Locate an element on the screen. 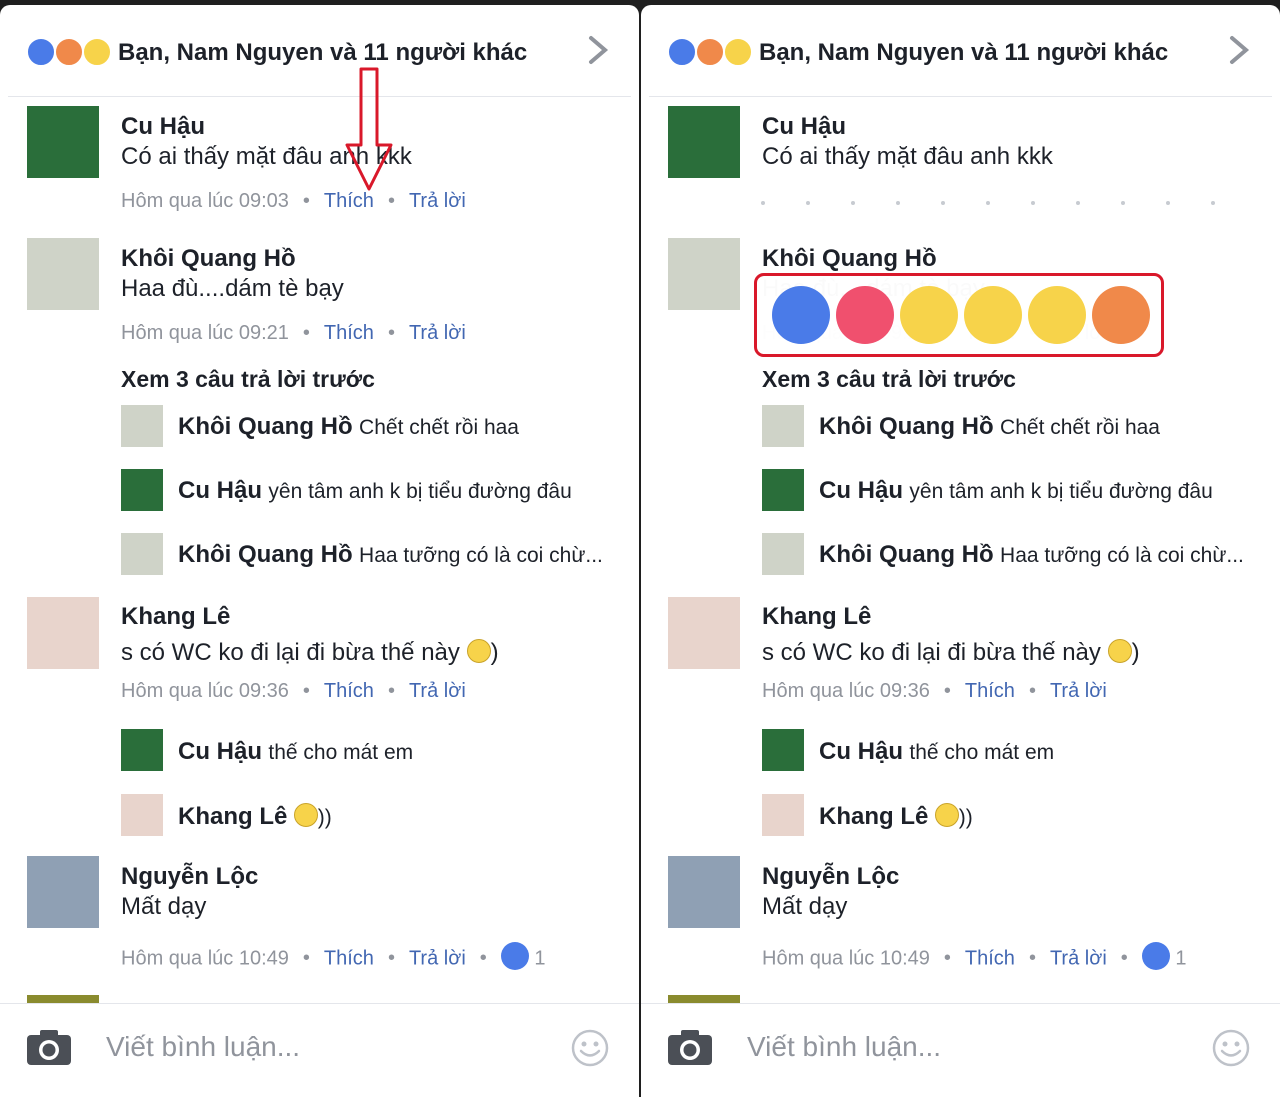  reaction-love-icon is located at coordinates (865, 315).